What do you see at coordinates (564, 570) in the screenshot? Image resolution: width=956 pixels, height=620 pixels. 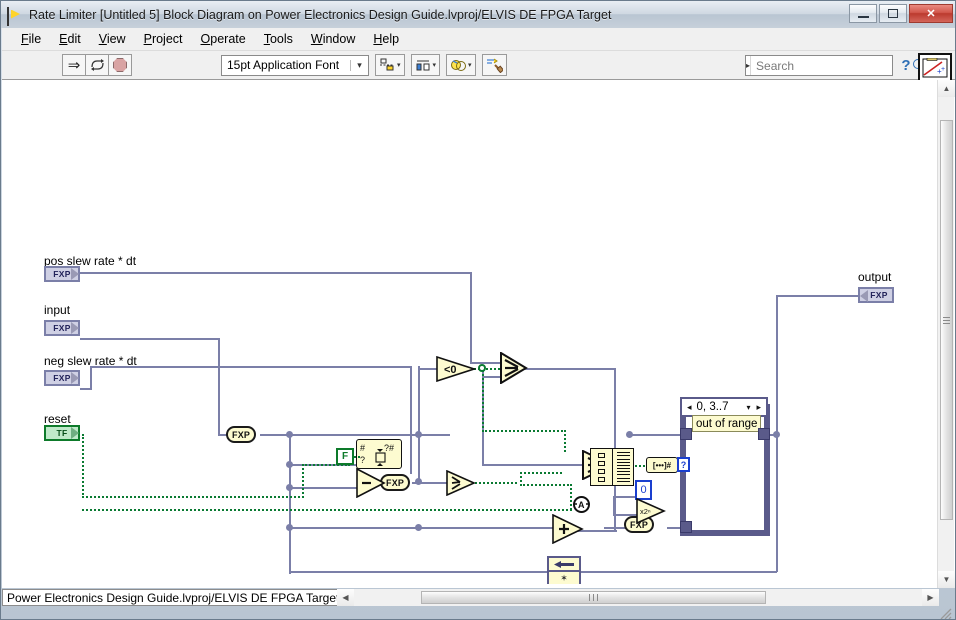 I see `node-feedback: ✶` at bounding box center [564, 570].